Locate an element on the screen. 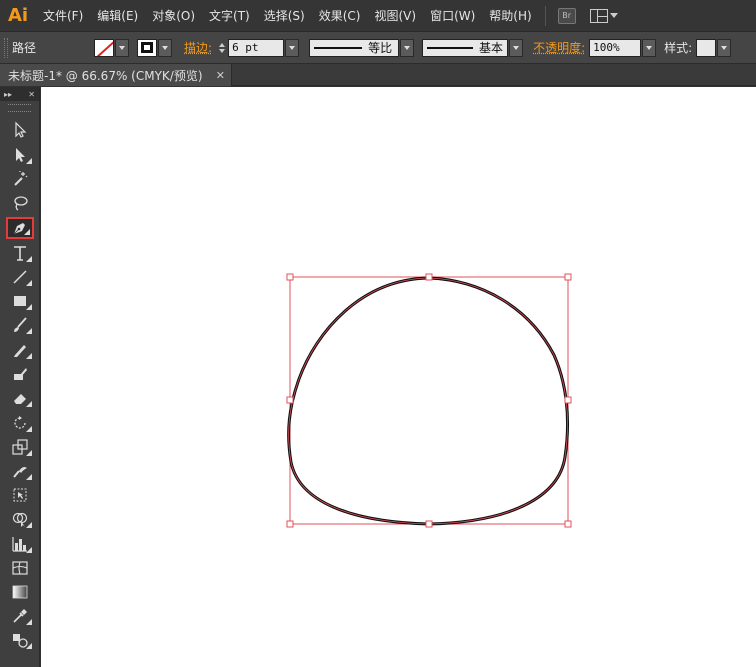 Image resolution: width=756 pixels, height=667 pixels. fill-swatch is located at coordinates (104, 47).